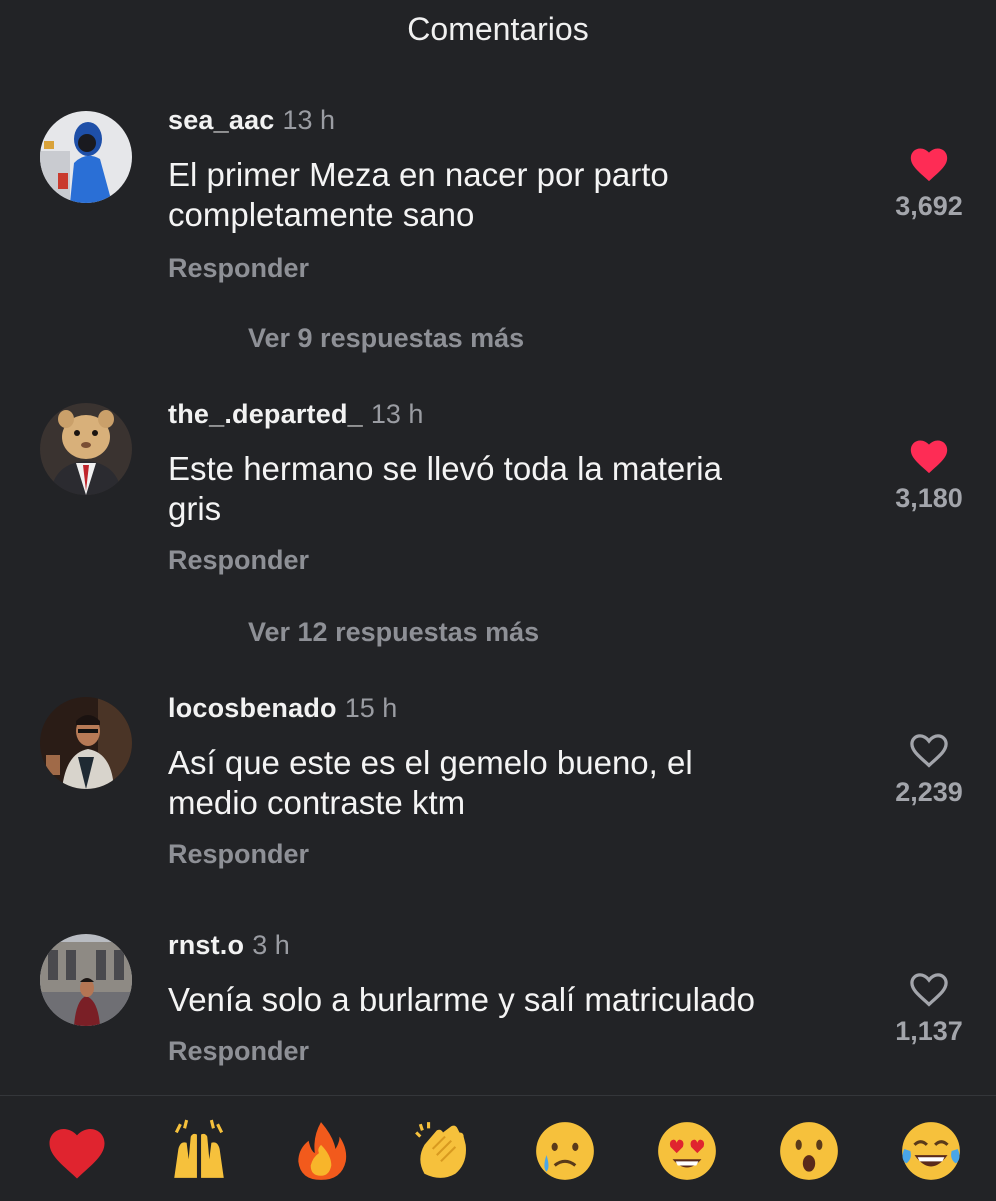  What do you see at coordinates (321, 214) in the screenshot?
I see `comment-text-line: completamente sano` at bounding box center [321, 214].